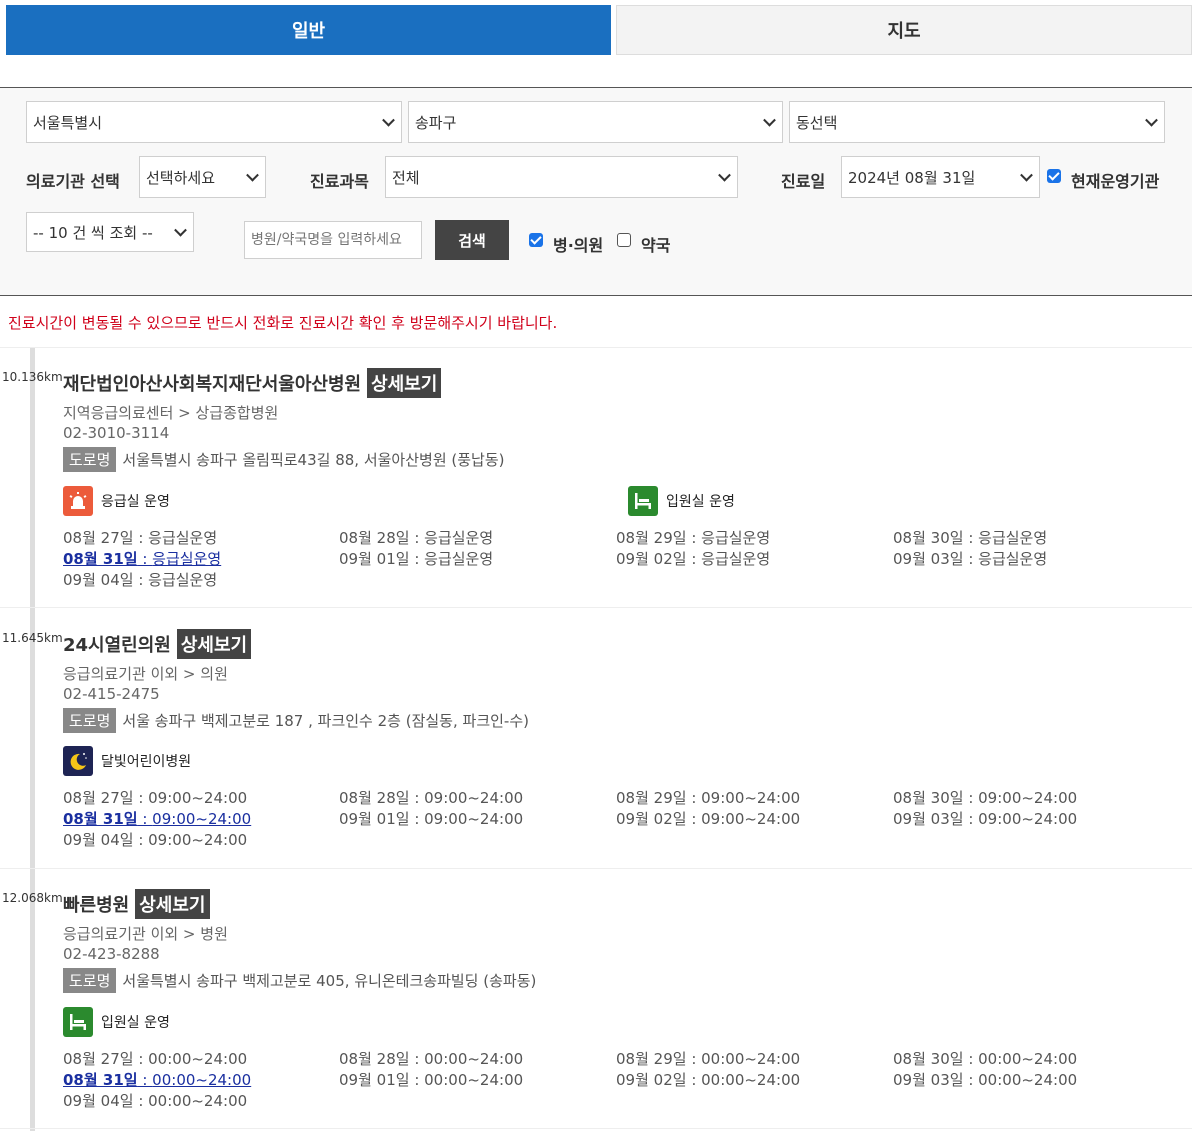 This screenshot has height=1131, width=1192. I want to click on service-label: 달빛어린이병원, so click(146, 762).